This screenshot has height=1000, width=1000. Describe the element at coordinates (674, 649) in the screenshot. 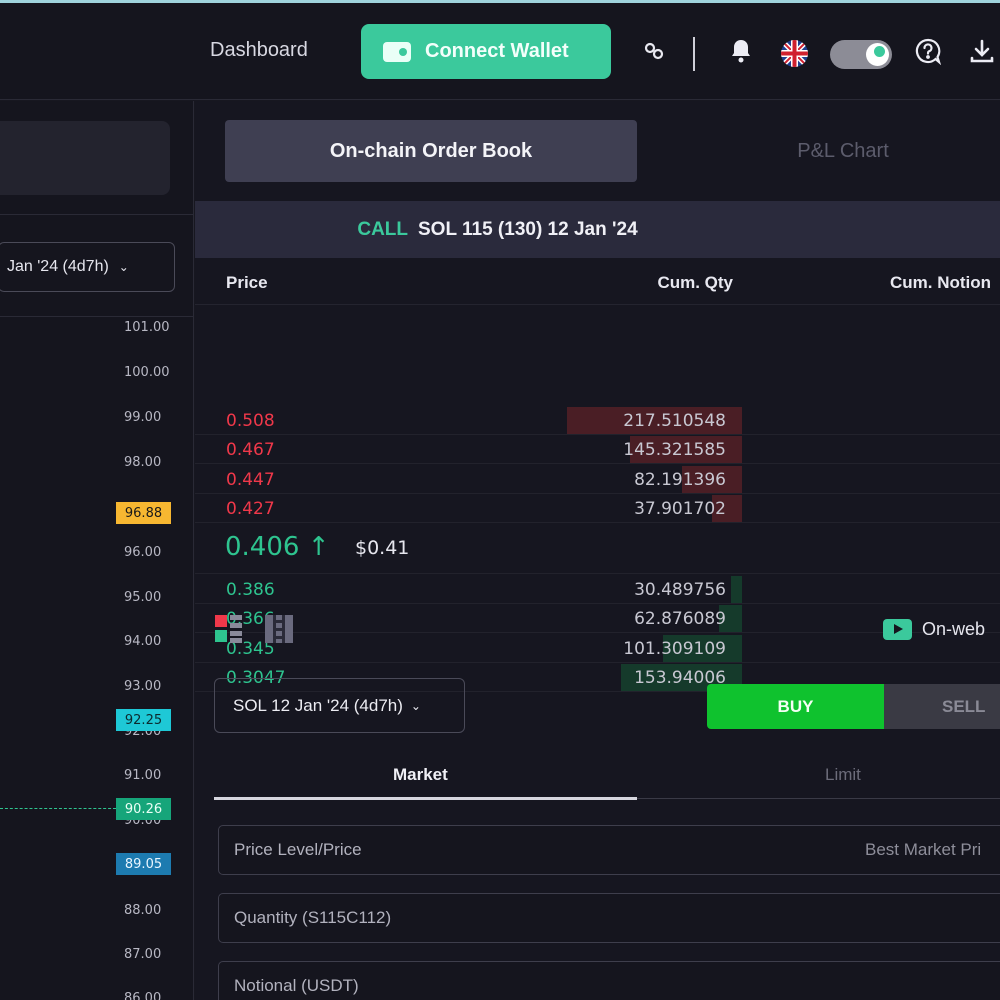

I see `bid-cum-qty: 101.309109` at that location.